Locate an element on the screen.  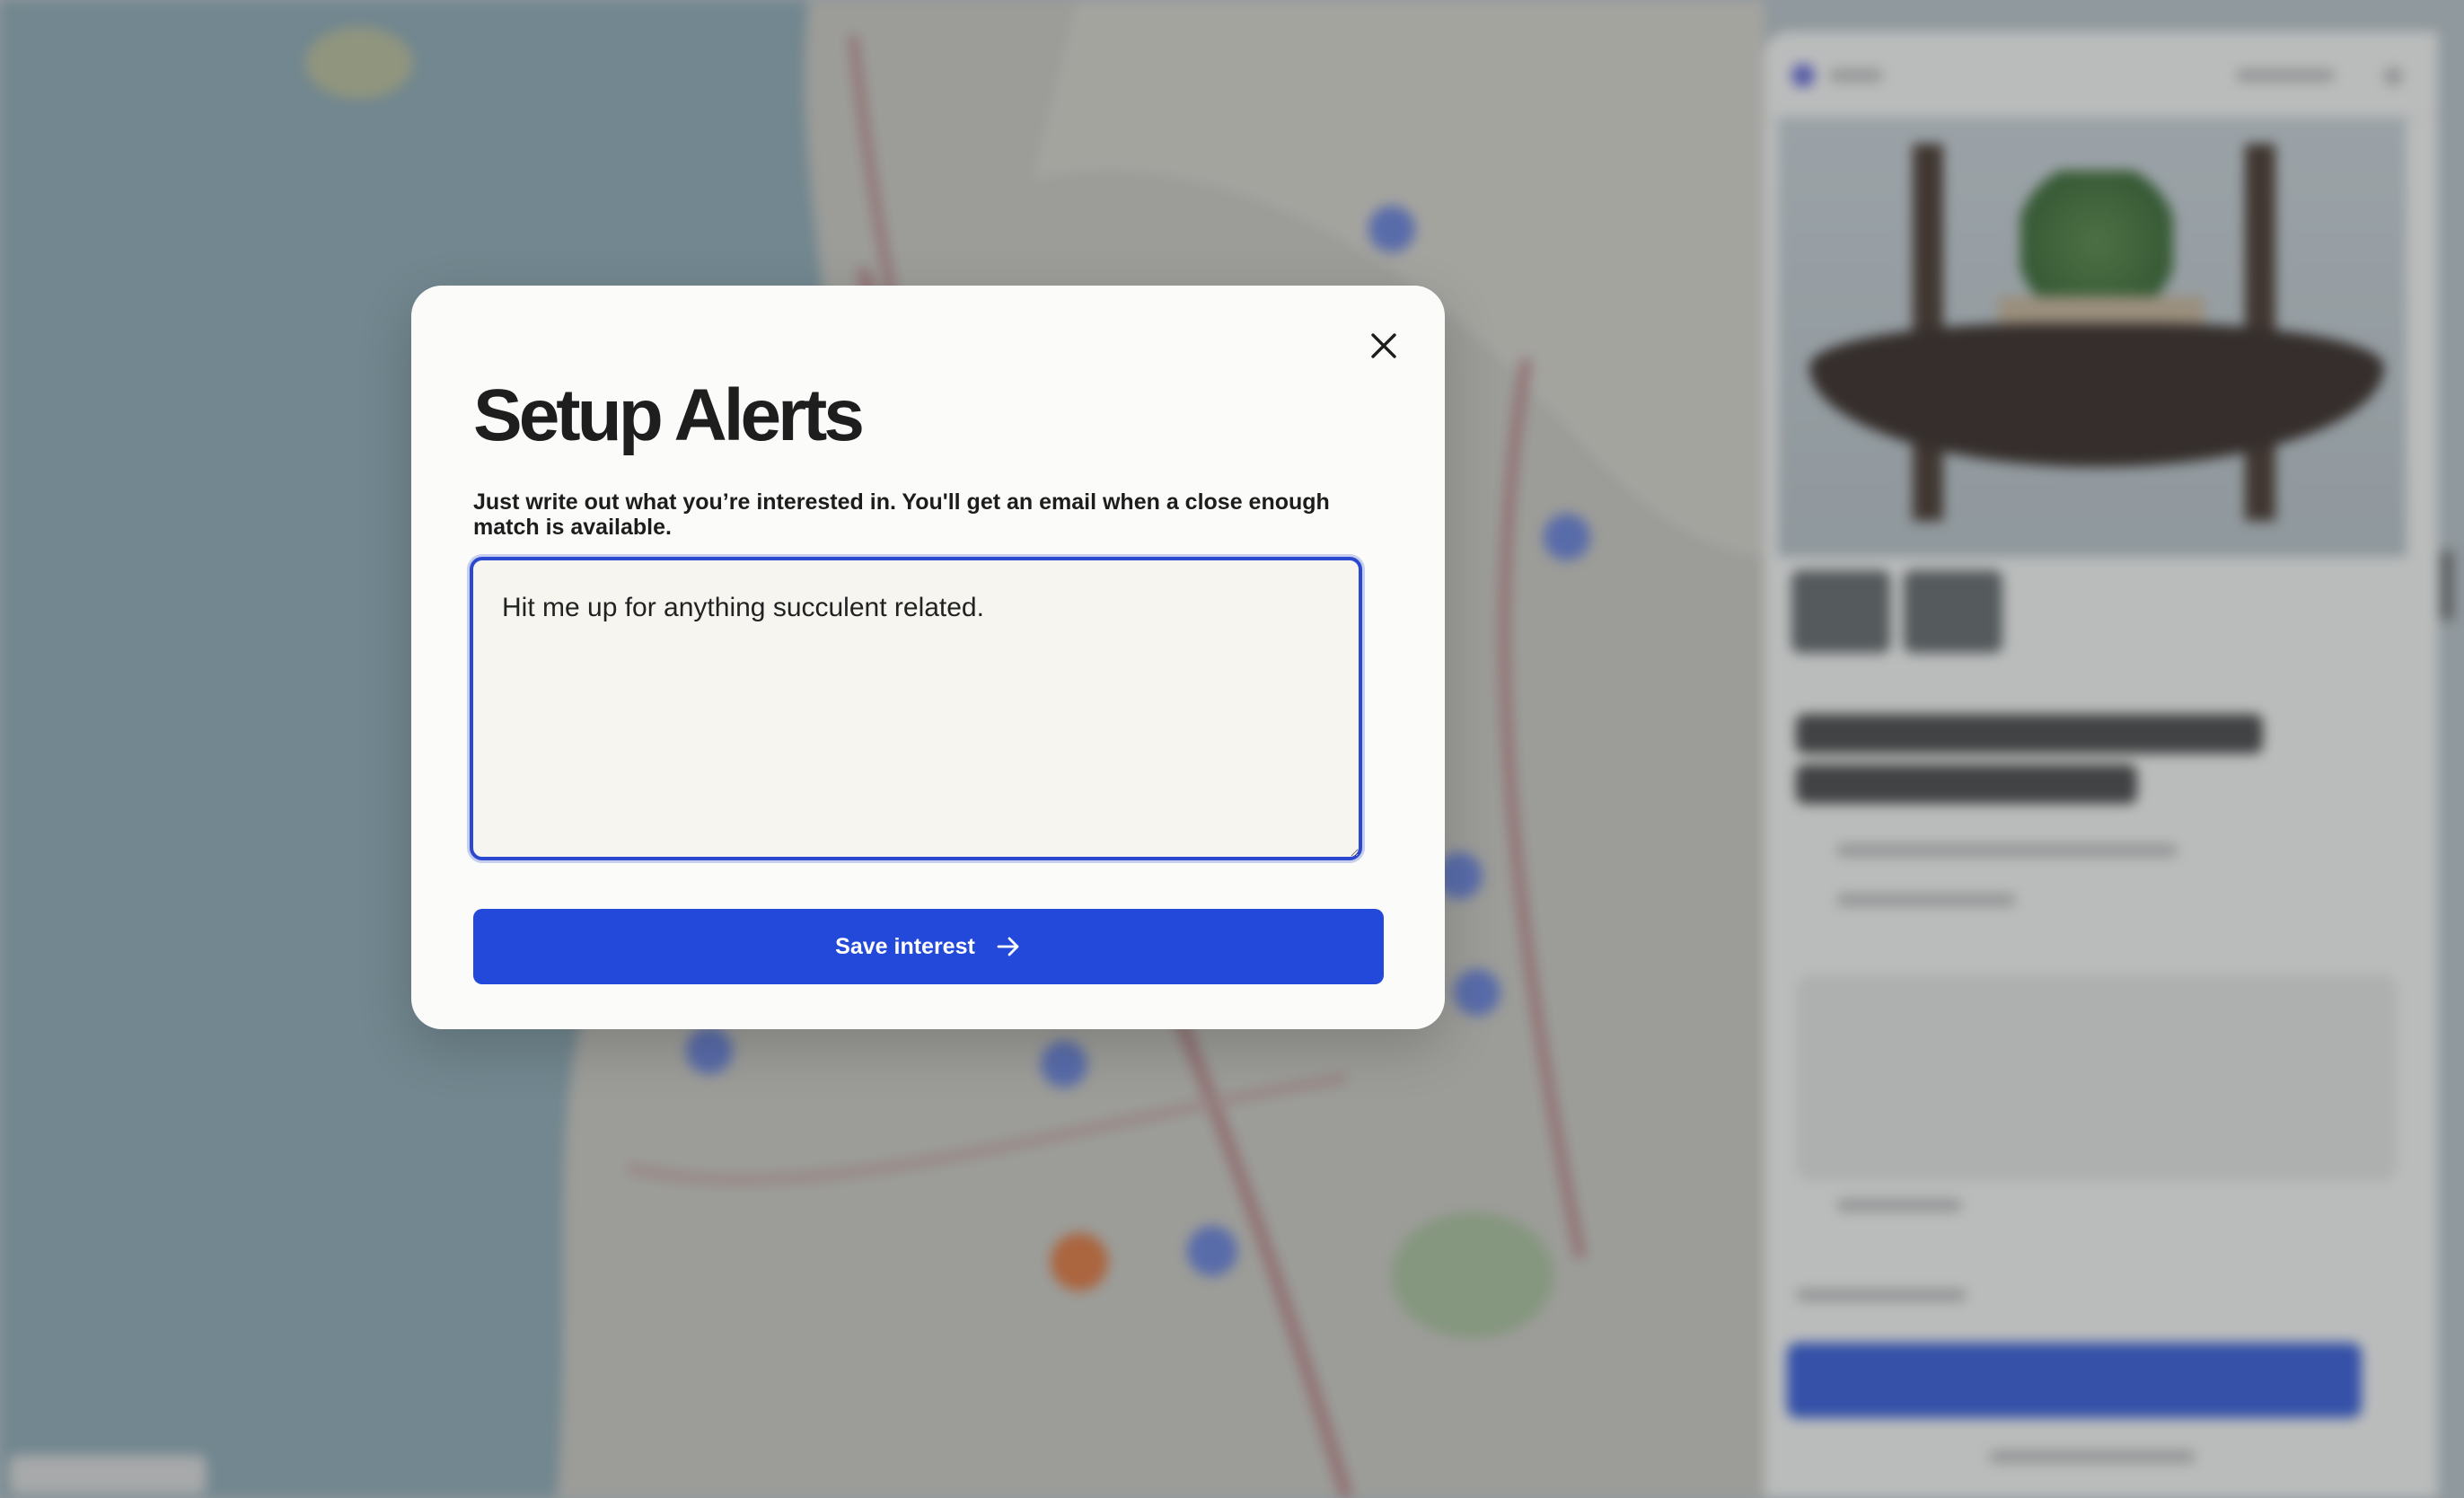
close-button is located at coordinates (1383, 345).